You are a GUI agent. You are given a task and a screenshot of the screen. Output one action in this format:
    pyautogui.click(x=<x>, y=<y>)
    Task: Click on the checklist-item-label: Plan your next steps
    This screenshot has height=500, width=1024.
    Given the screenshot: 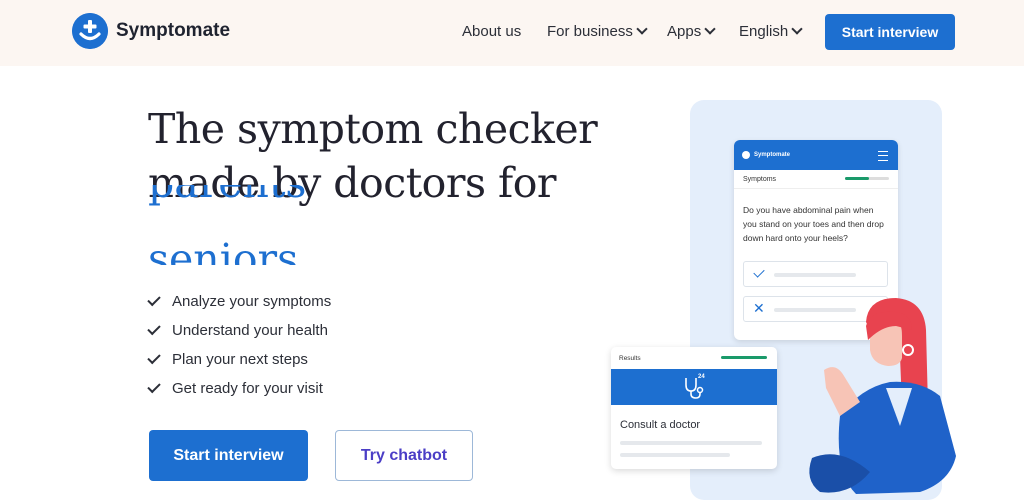 What is the action you would take?
    pyautogui.click(x=240, y=359)
    